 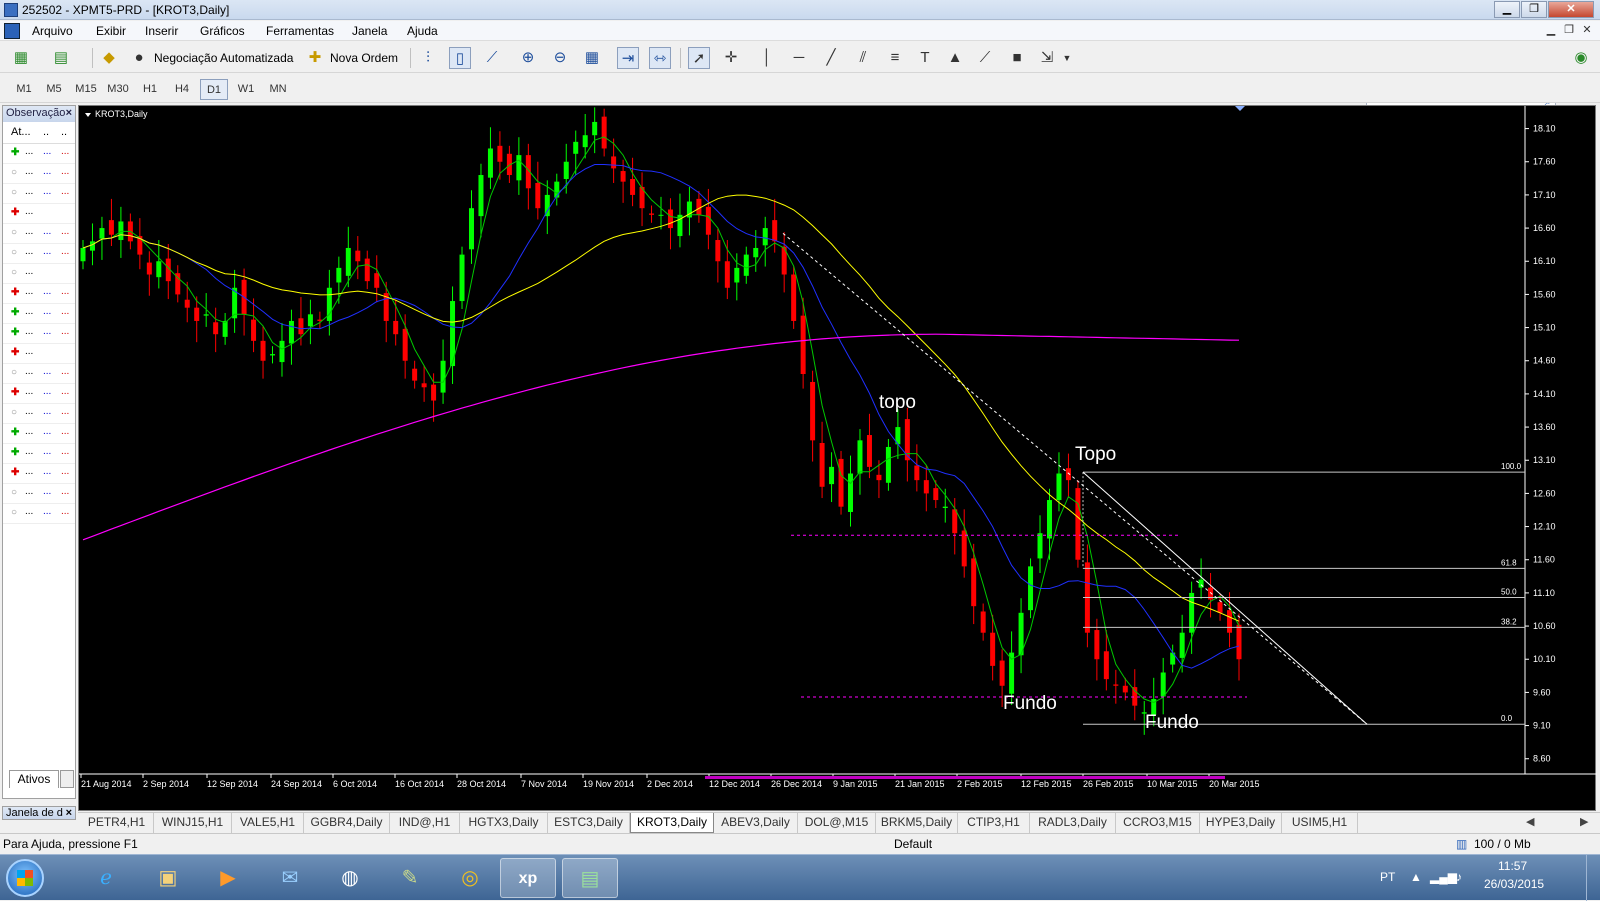 I want to click on chrome-icon: ◎, so click(x=470, y=878).